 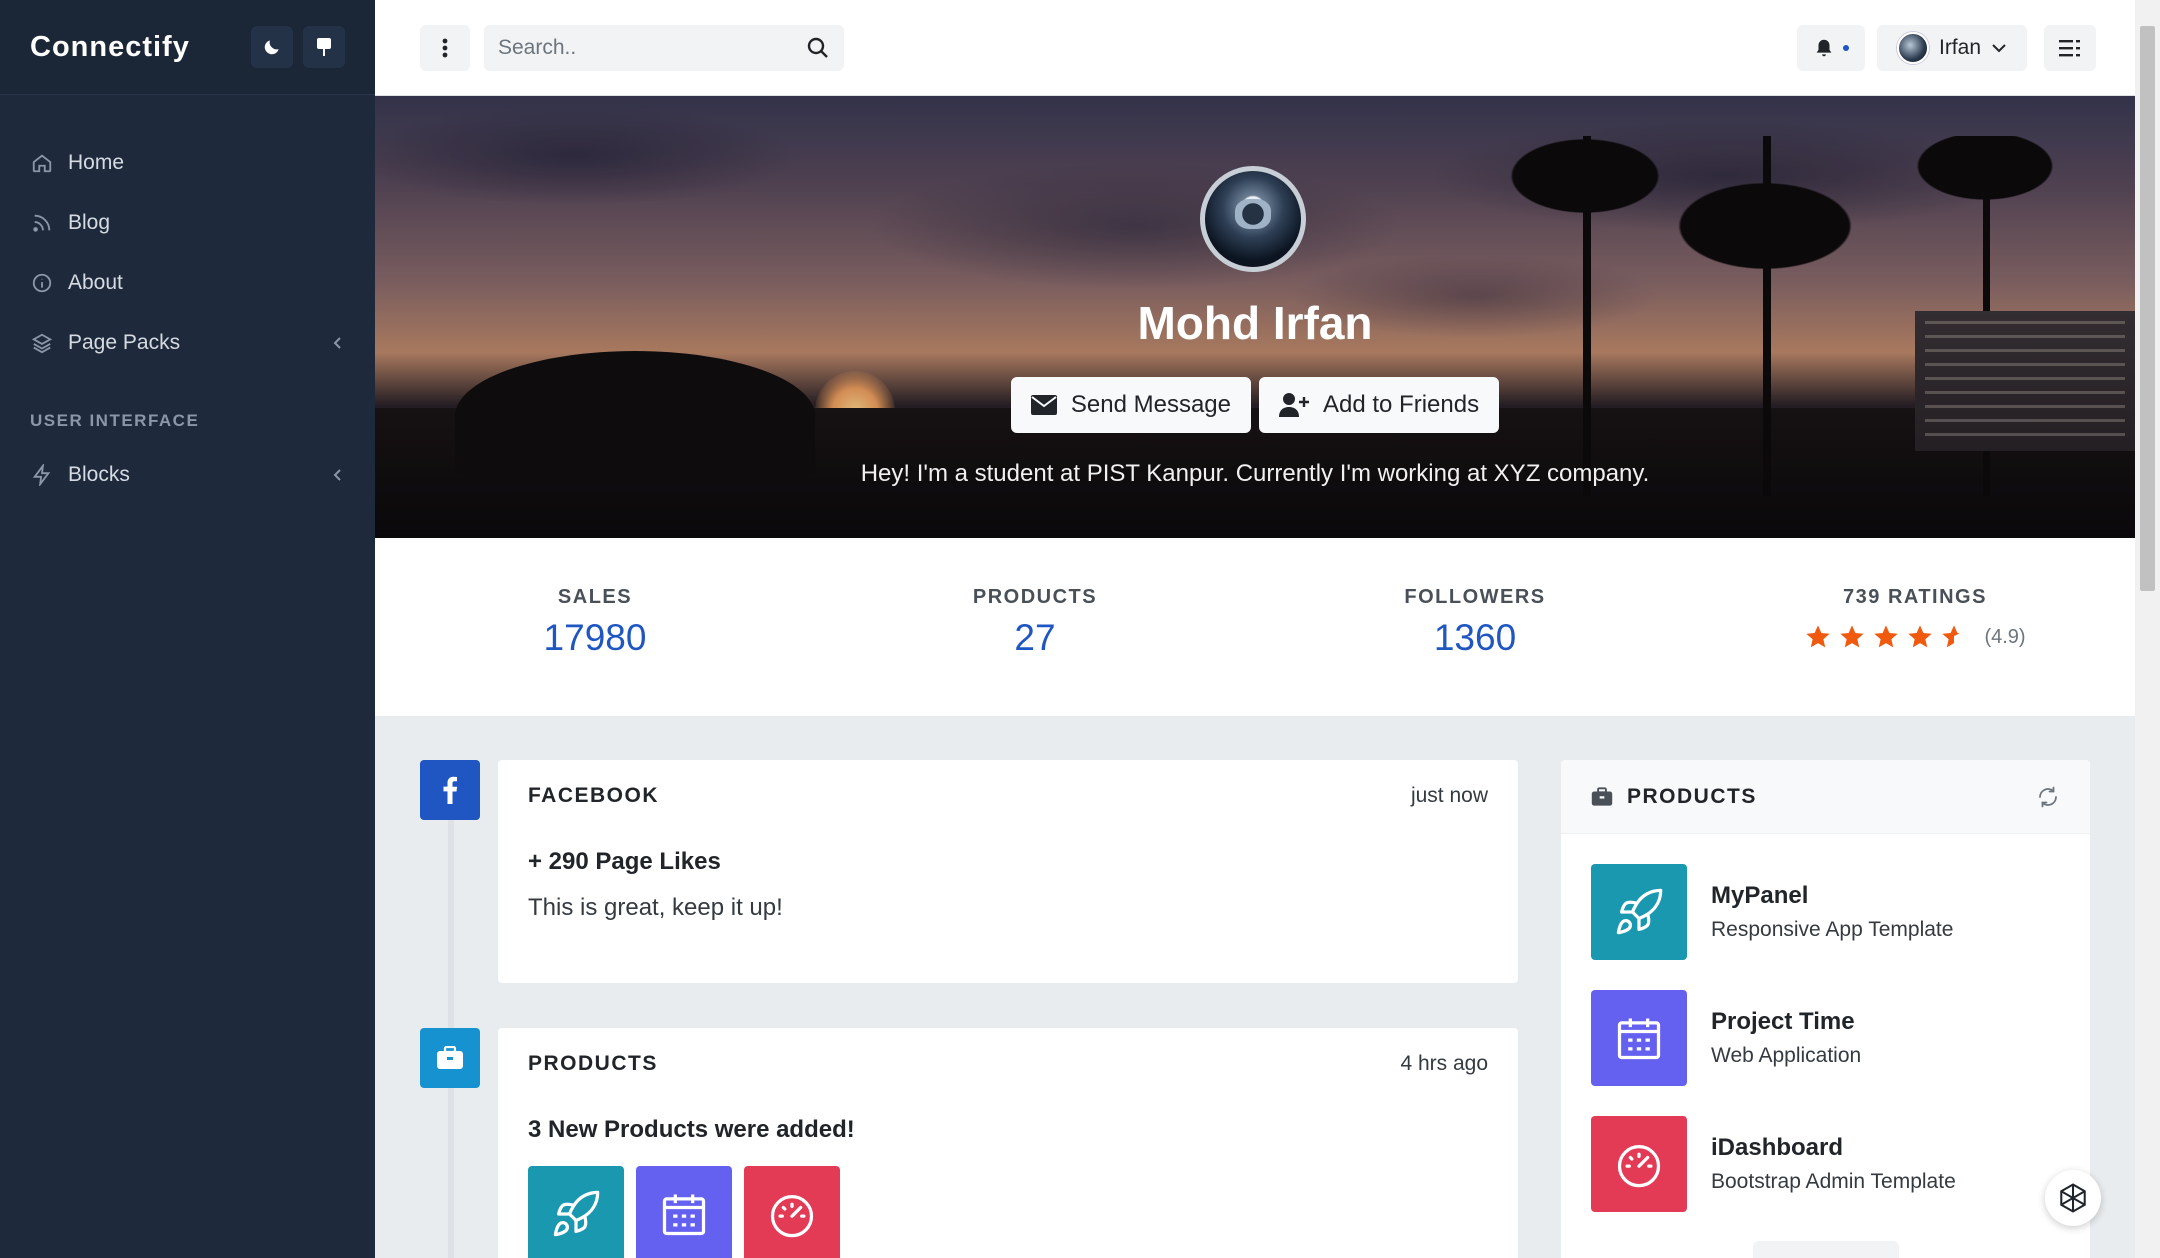 I want to click on more-menu-button, so click(x=445, y=48).